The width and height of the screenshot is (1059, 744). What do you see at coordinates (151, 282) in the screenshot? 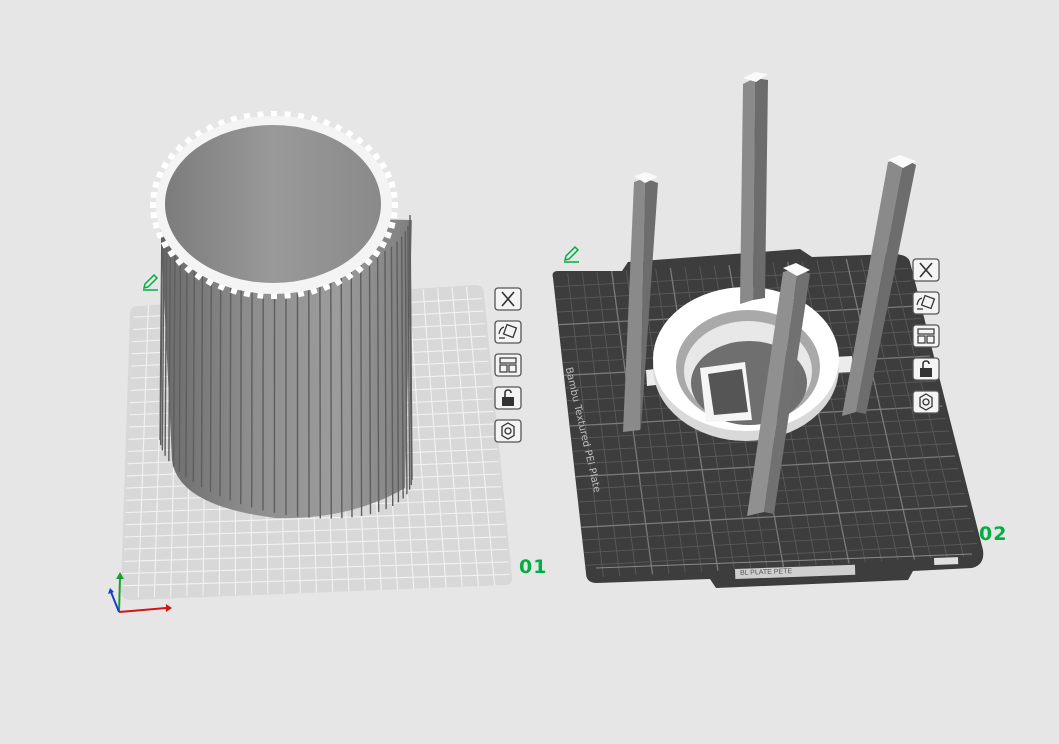
I see `edit-plate-01-name-icon` at bounding box center [151, 282].